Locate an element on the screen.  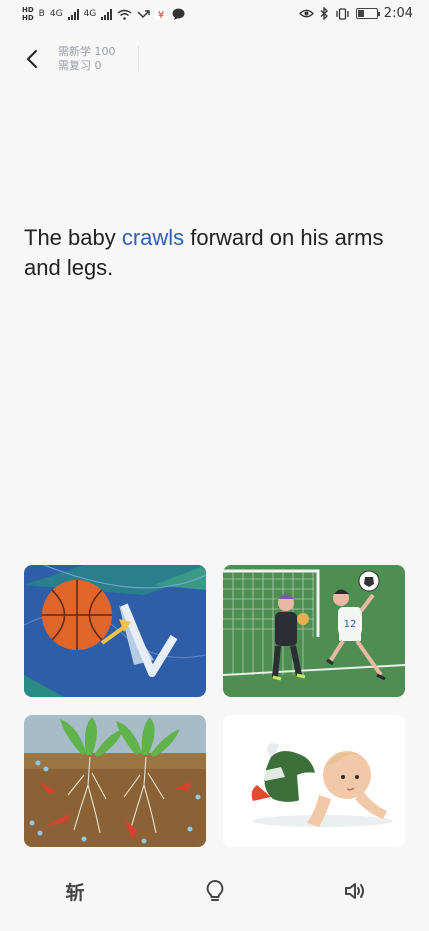
status-right: 2:04 is located at coordinates (355, 13).